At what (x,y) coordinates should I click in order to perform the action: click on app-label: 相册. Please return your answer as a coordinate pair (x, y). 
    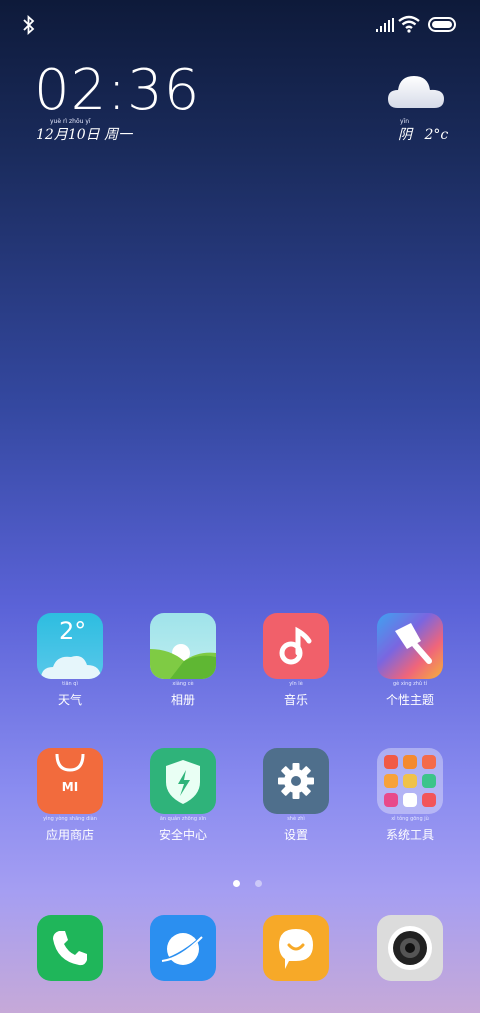
    Looking at the image, I should click on (182, 700).